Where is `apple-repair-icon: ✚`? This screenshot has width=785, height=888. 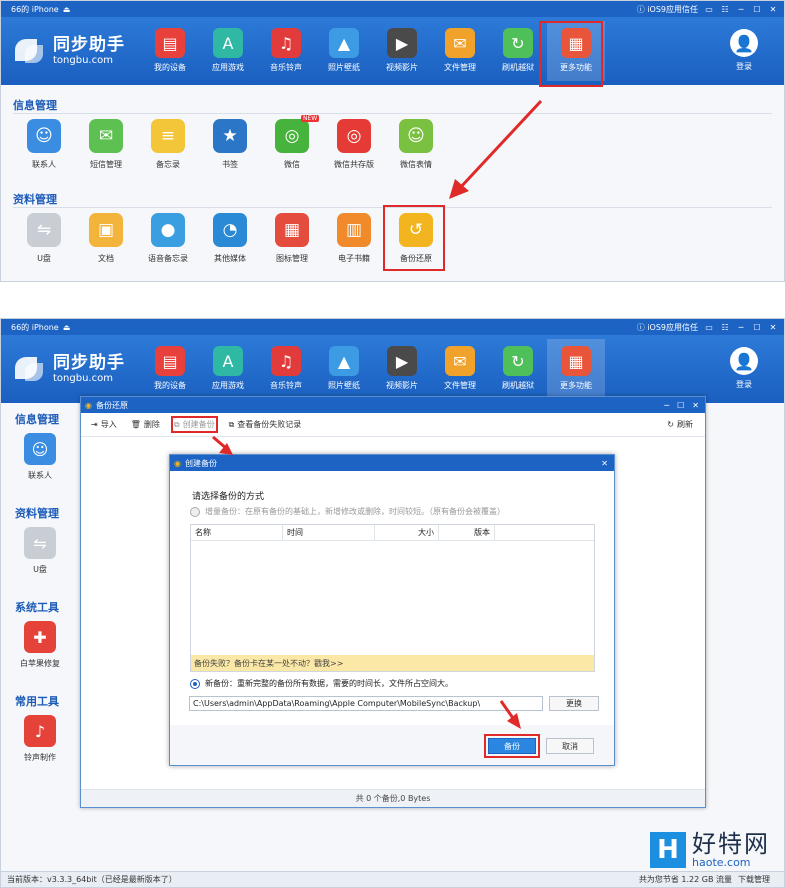
apple-repair-icon: ✚ is located at coordinates (40, 637).